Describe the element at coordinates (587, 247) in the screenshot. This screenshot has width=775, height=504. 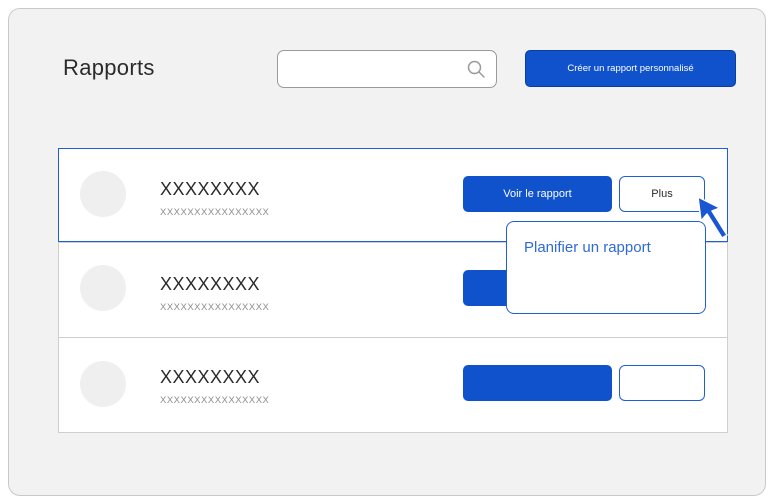
I see `schedule-report-menu-item: Planifier un rapport` at that location.